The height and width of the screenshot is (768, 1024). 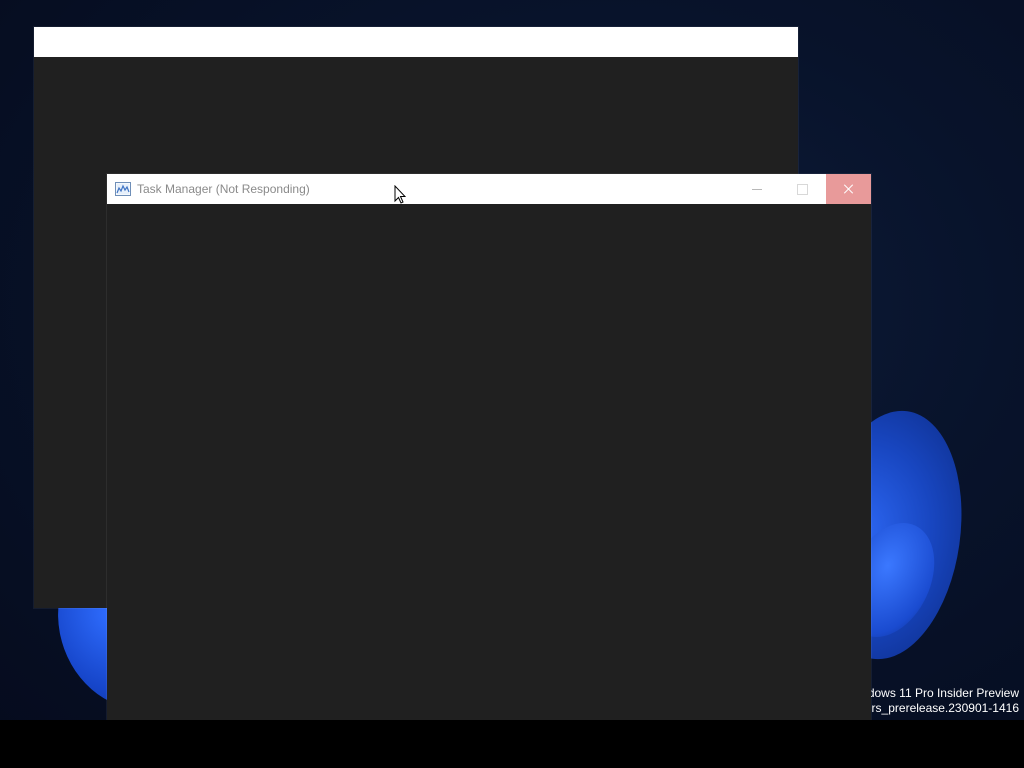 I want to click on watermark-edition-line: ndows 11 Pro Insider Preview, so click(x=940, y=693).